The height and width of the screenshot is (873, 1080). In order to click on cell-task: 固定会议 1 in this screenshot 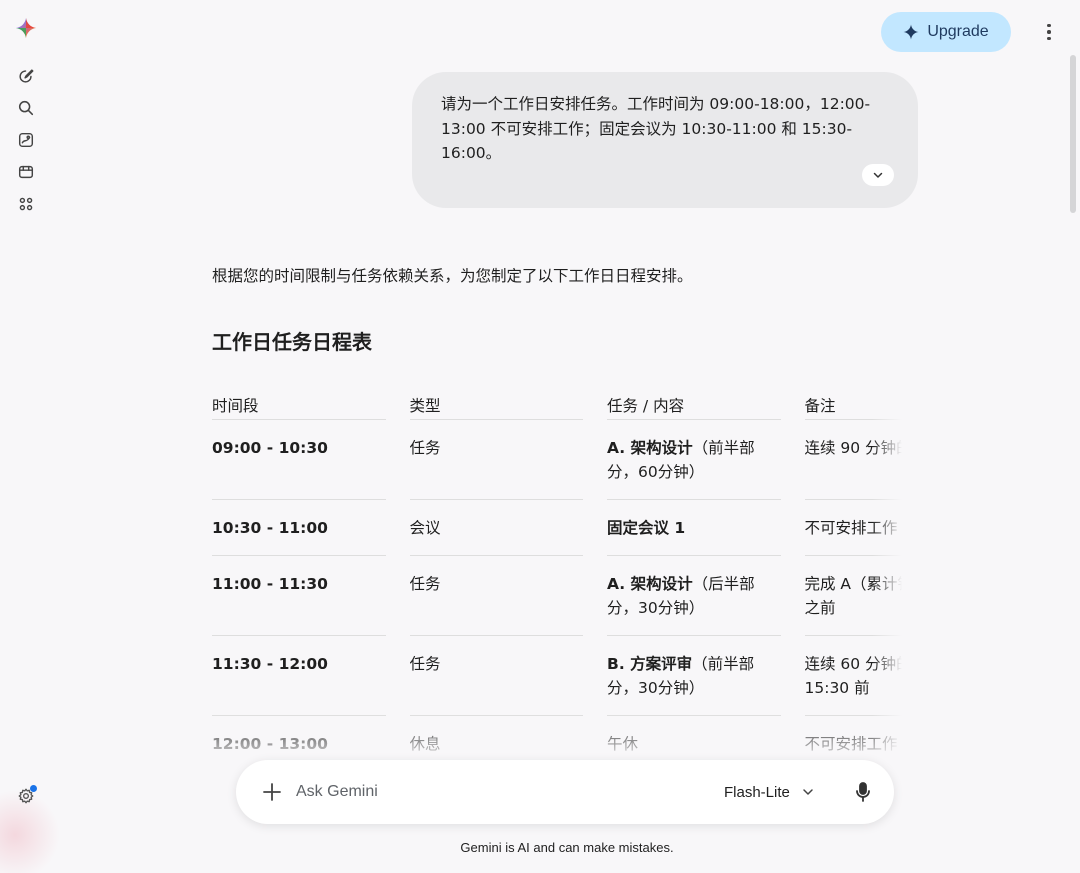, I will do `click(694, 528)`.